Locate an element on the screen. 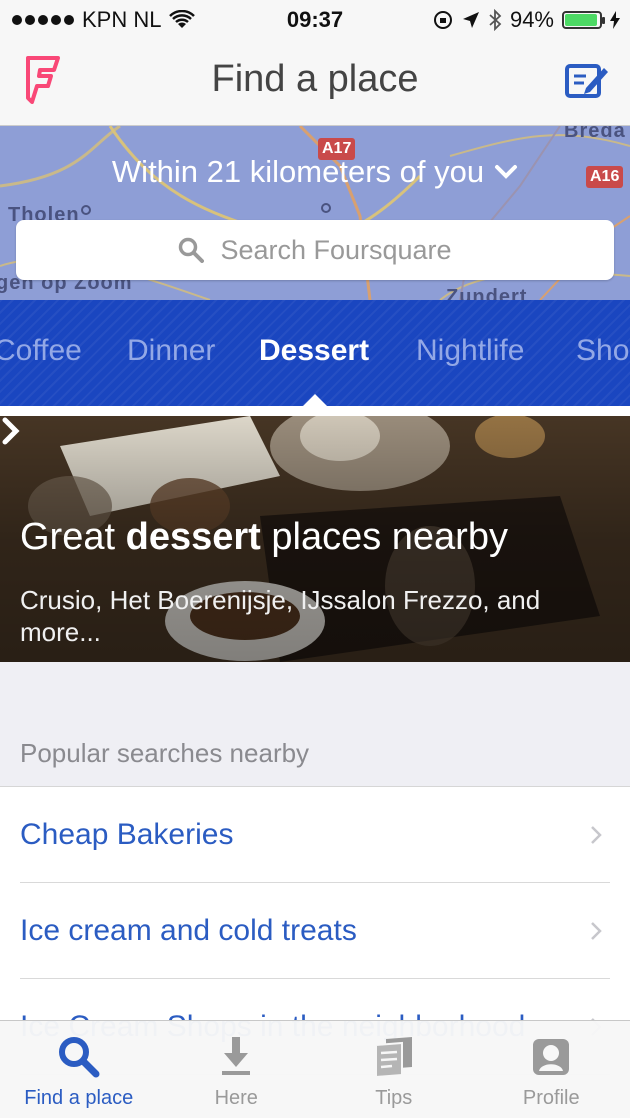  list-item: Cheap Bakeries is located at coordinates (315, 835).